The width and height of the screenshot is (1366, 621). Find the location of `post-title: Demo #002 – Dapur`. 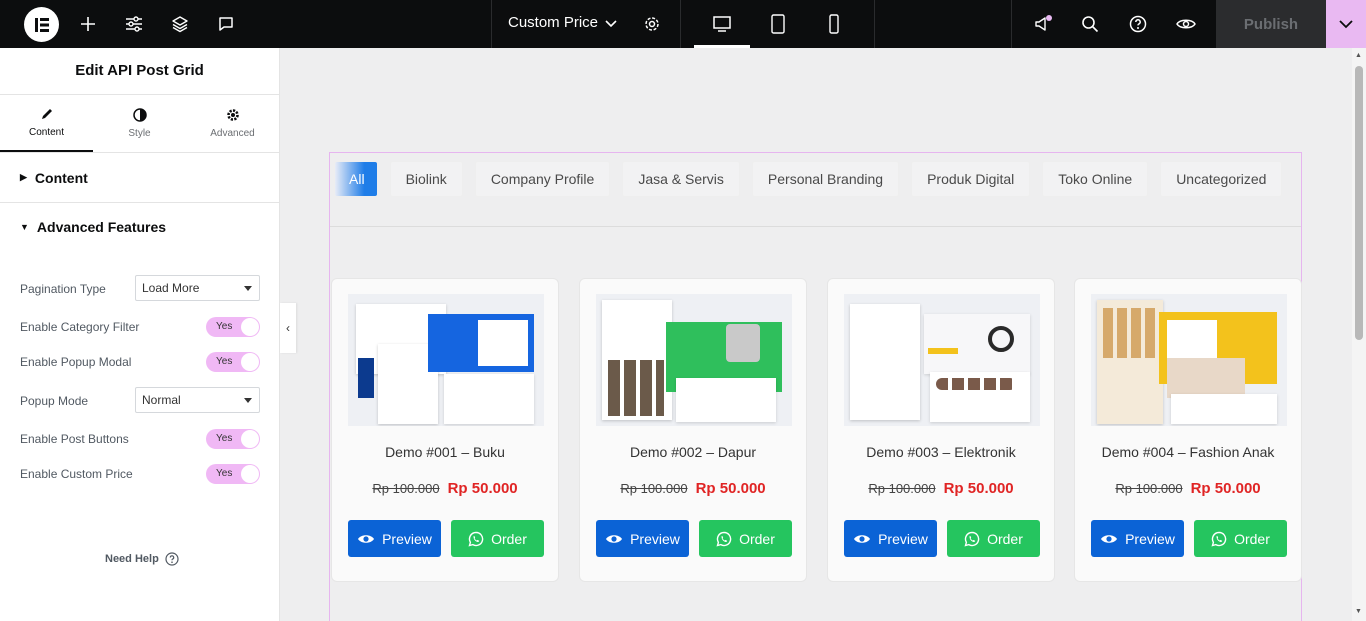

post-title: Demo #002 – Dapur is located at coordinates (693, 452).